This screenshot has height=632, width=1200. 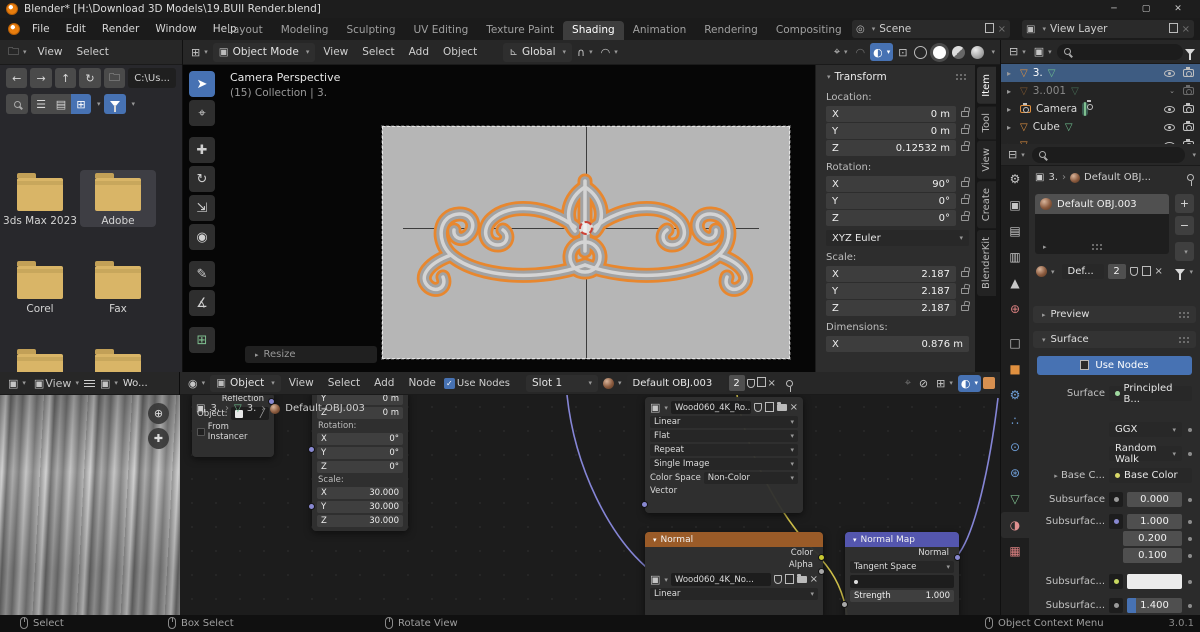 What do you see at coordinates (844, 604) in the screenshot?
I see `strength-input-socket` at bounding box center [844, 604].